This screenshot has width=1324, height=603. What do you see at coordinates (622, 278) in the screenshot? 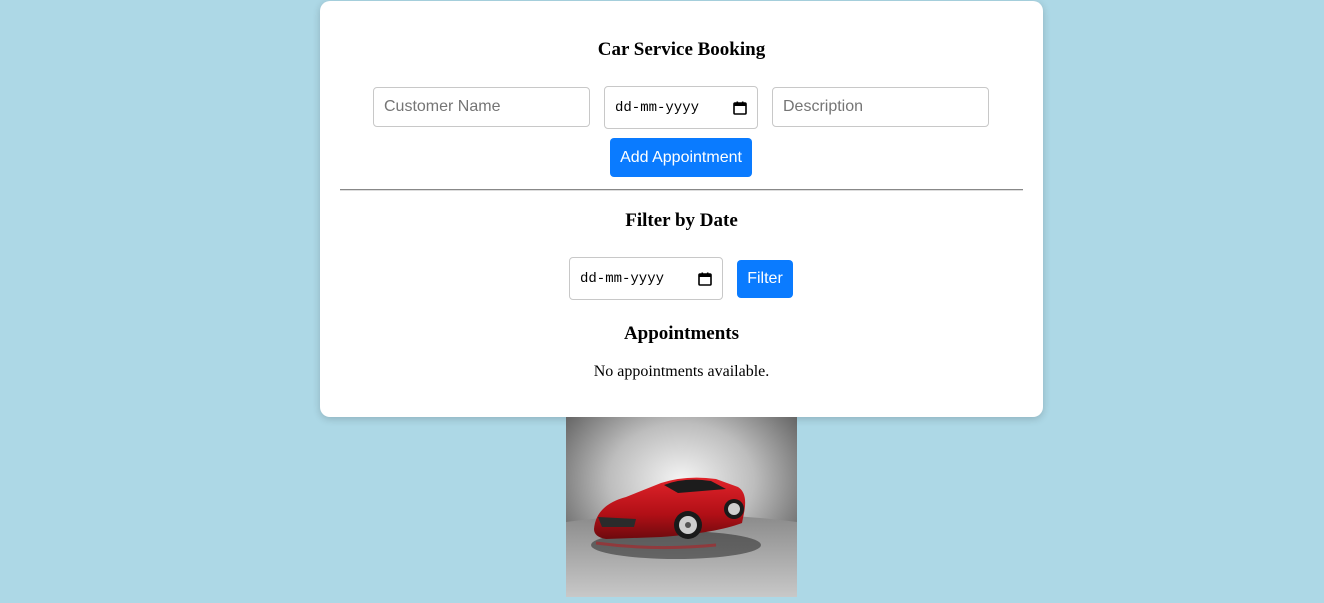
I see `filter-date-placeholder: dd-mm-yyyy` at bounding box center [622, 278].